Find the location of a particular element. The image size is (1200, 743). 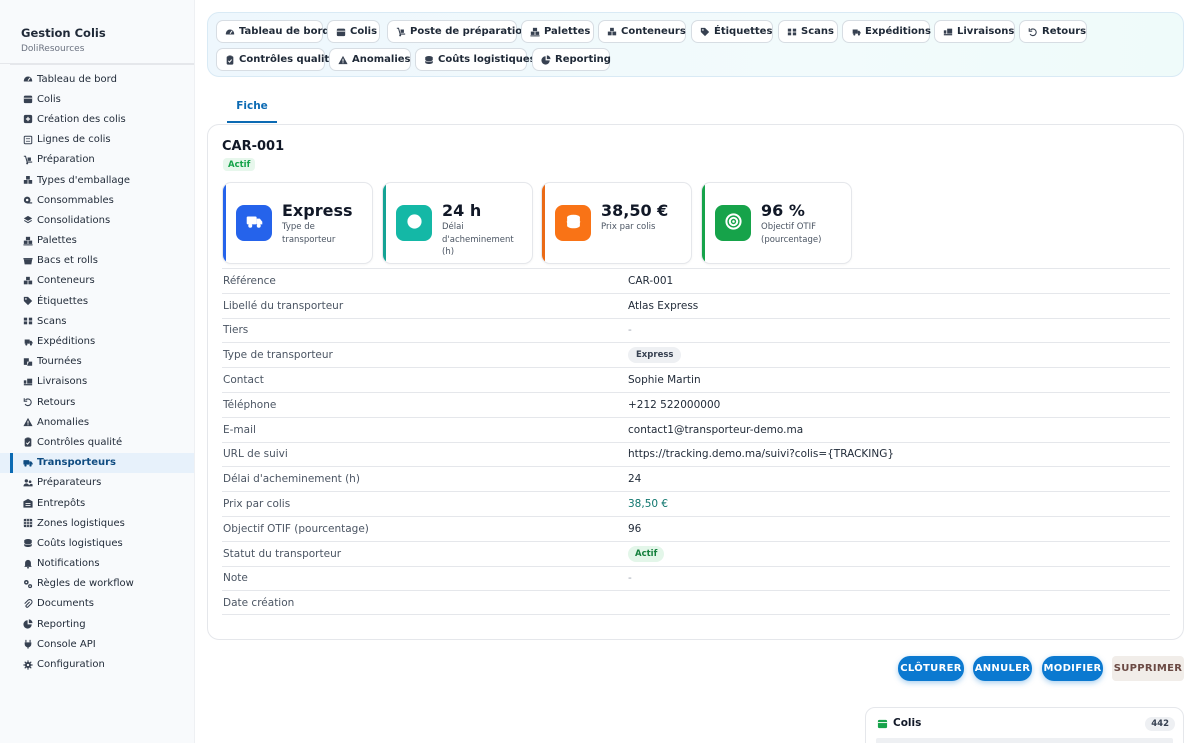

field-value: - is located at coordinates (630, 330).